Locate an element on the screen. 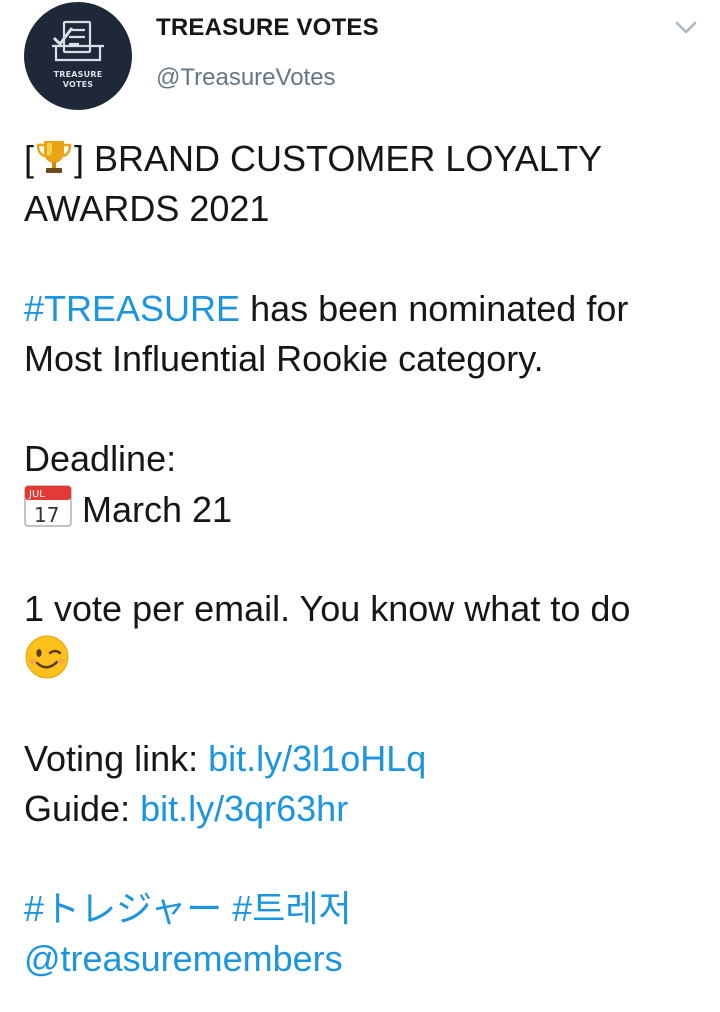 This screenshot has height=1012, width=720. tweet-title-line1: [ ] BRAND CUSTOMER LOYALTY is located at coordinates (364, 159).